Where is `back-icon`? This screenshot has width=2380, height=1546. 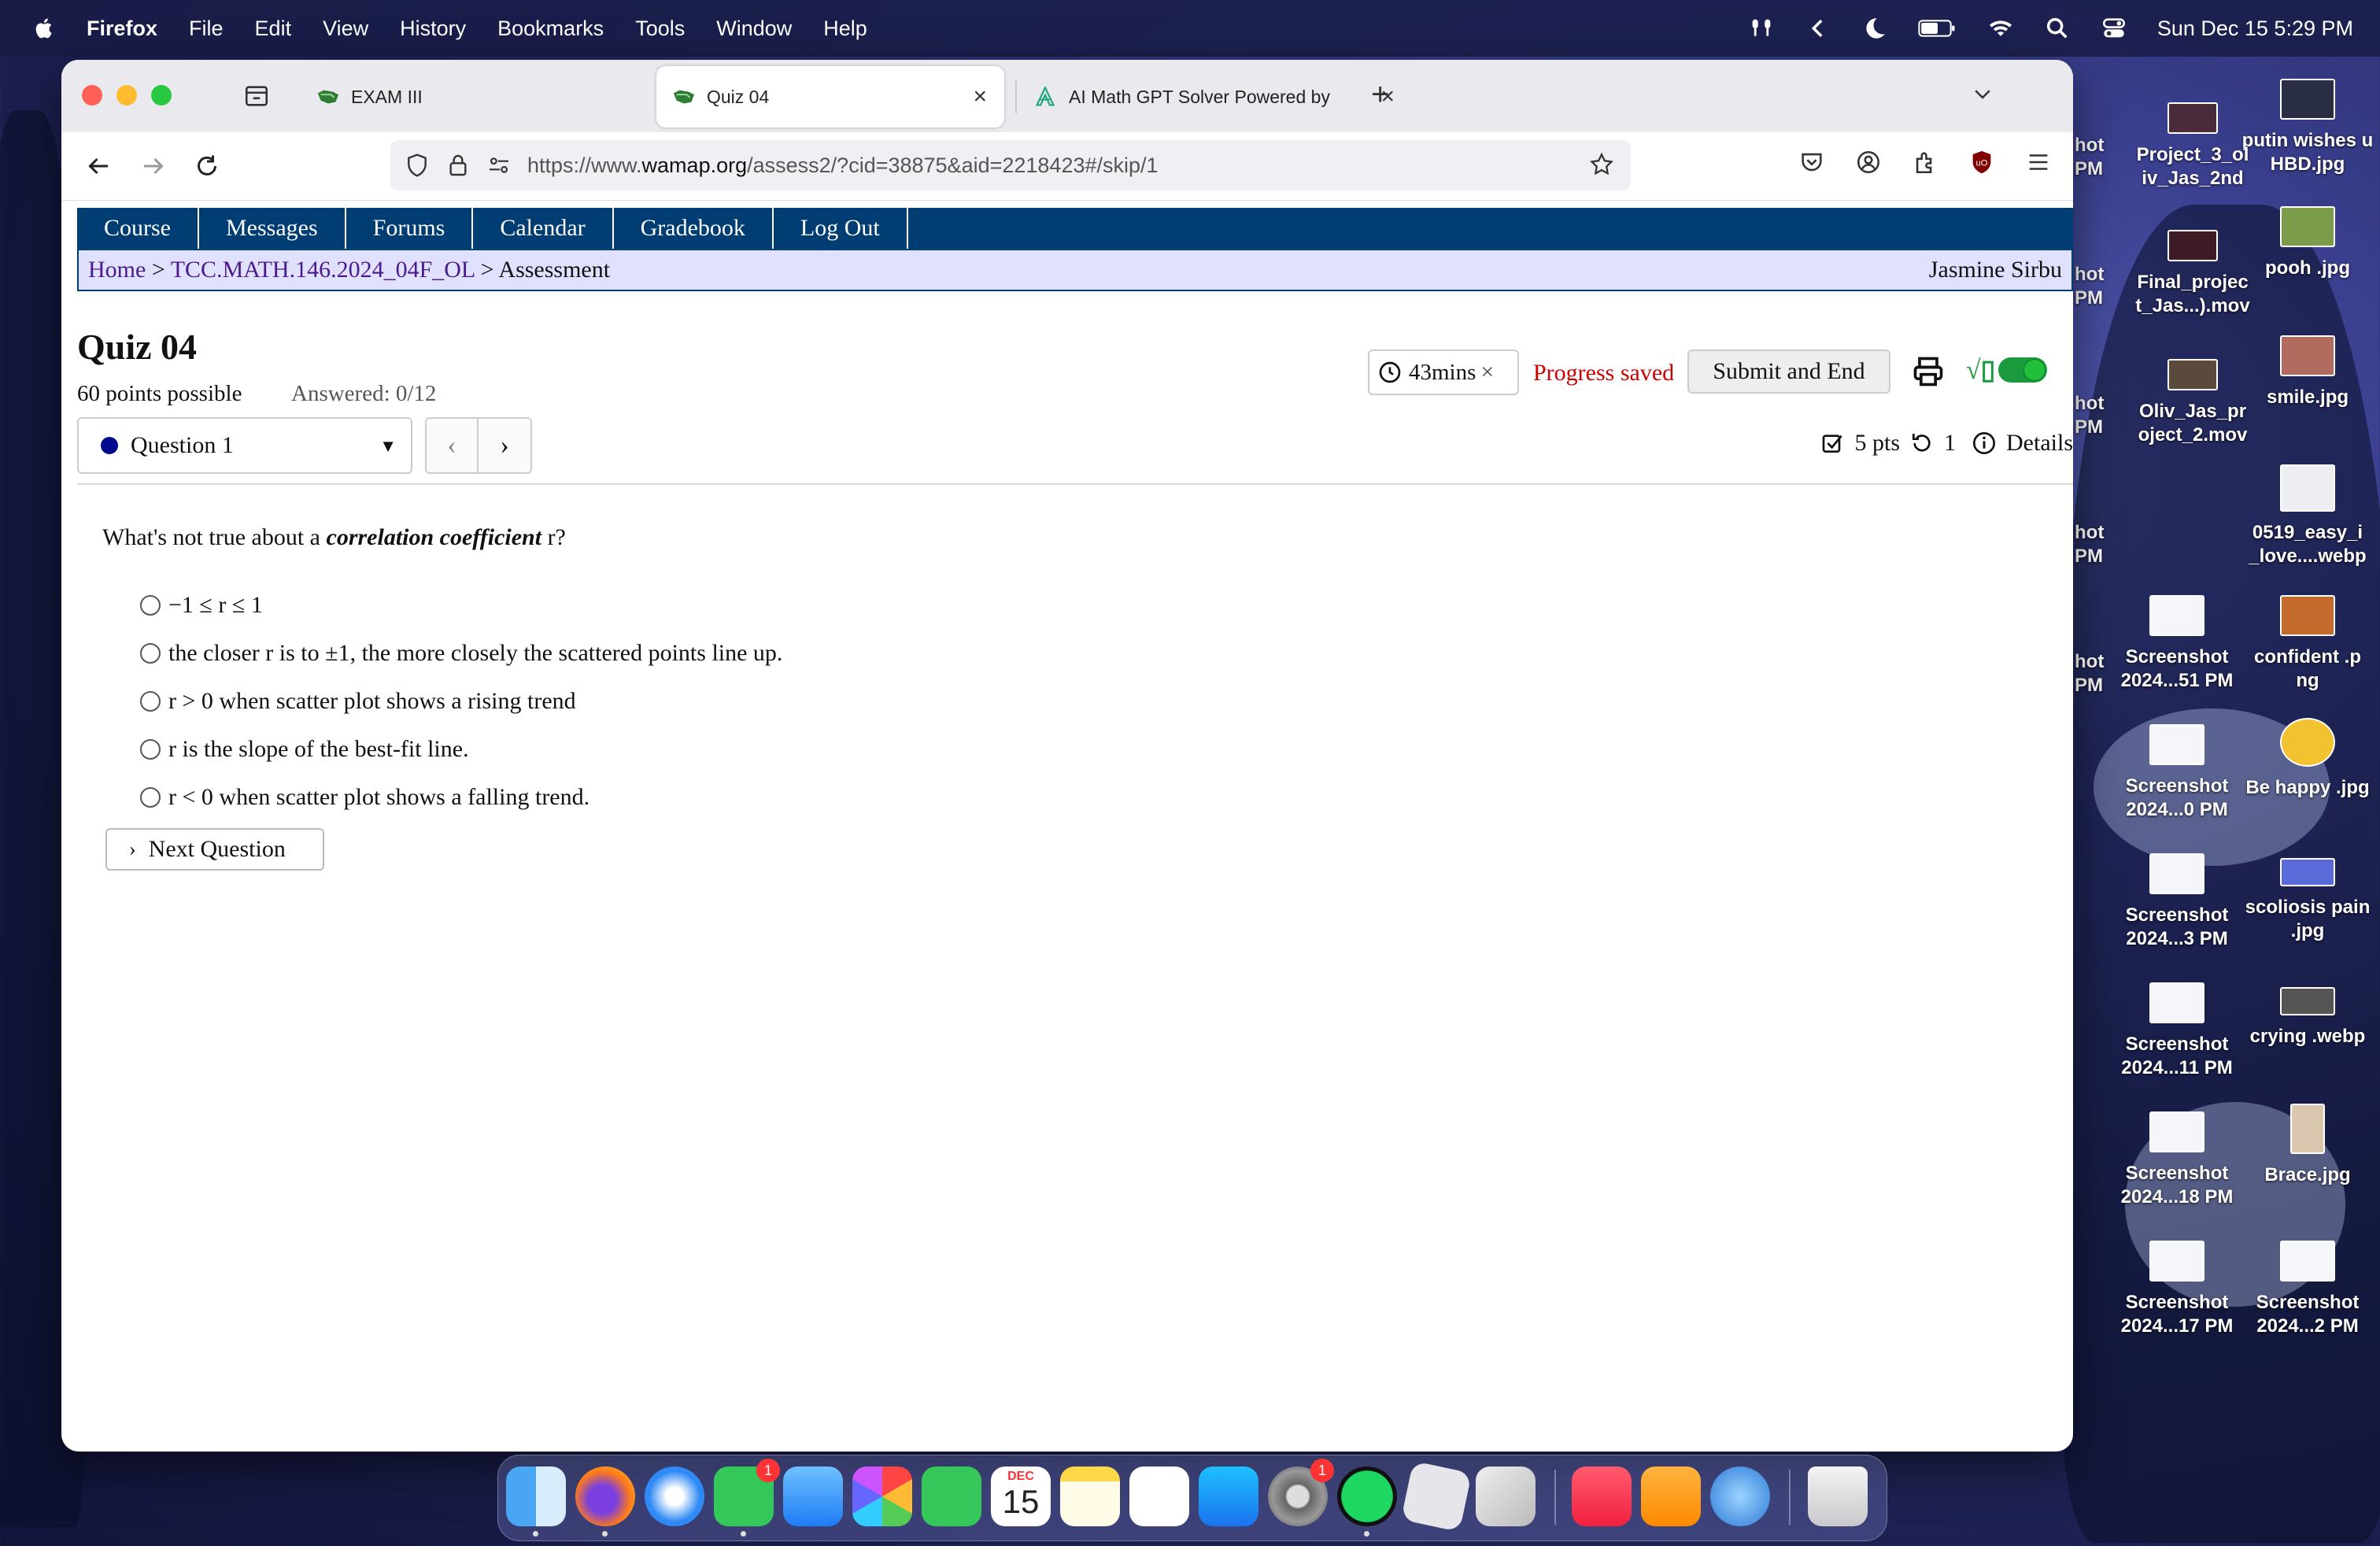
back-icon is located at coordinates (98, 167).